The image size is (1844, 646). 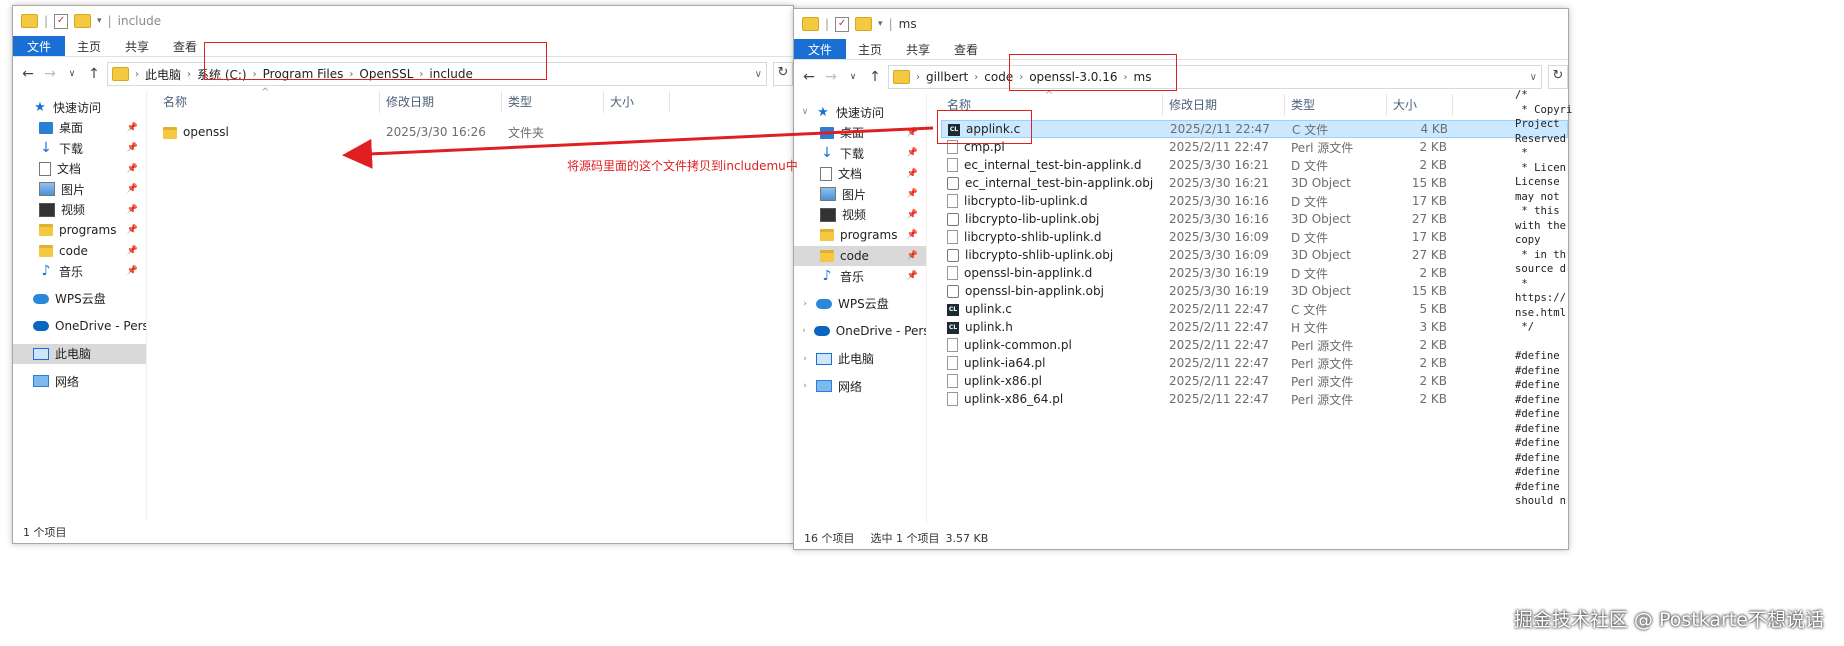 What do you see at coordinates (682, 166) in the screenshot?
I see `annotation-text: 将源码里面的这个文件拷贝到includemu中` at bounding box center [682, 166].